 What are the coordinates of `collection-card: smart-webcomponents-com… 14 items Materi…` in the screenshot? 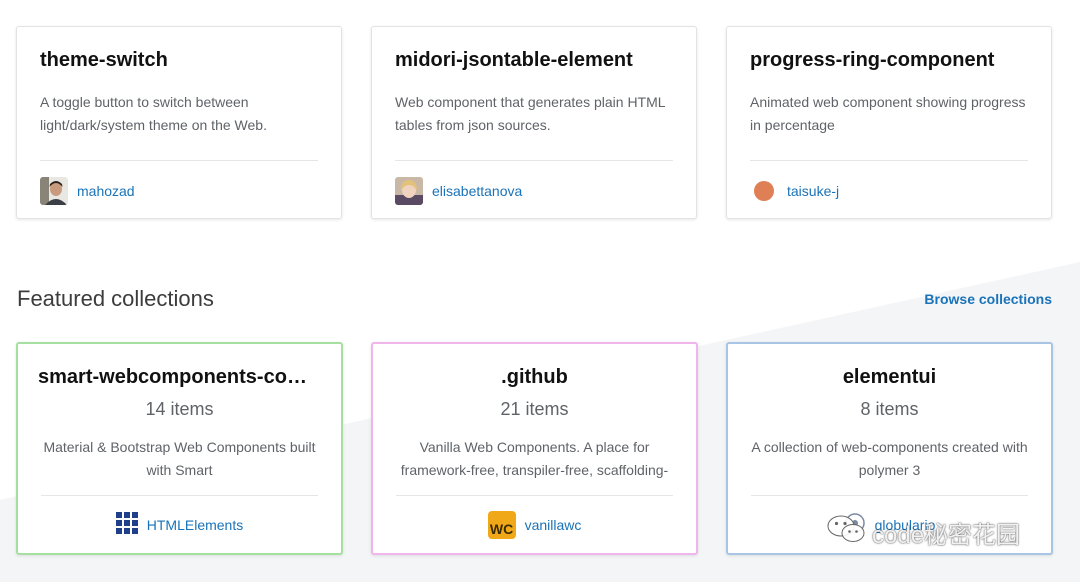 It's located at (179, 448).